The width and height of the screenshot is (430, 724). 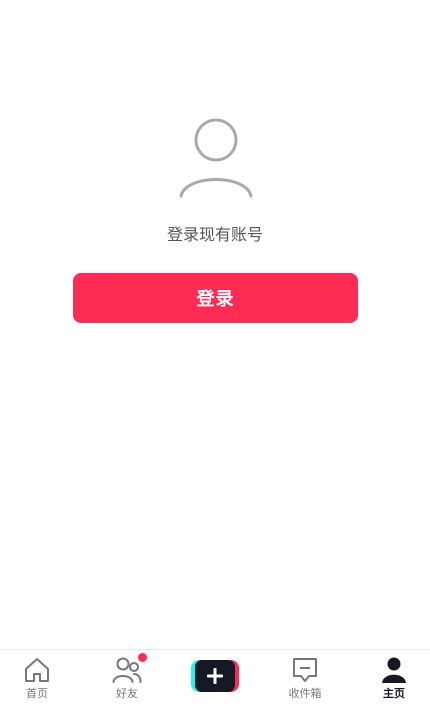 I want to click on tab-profile: 主页, so click(x=394, y=681).